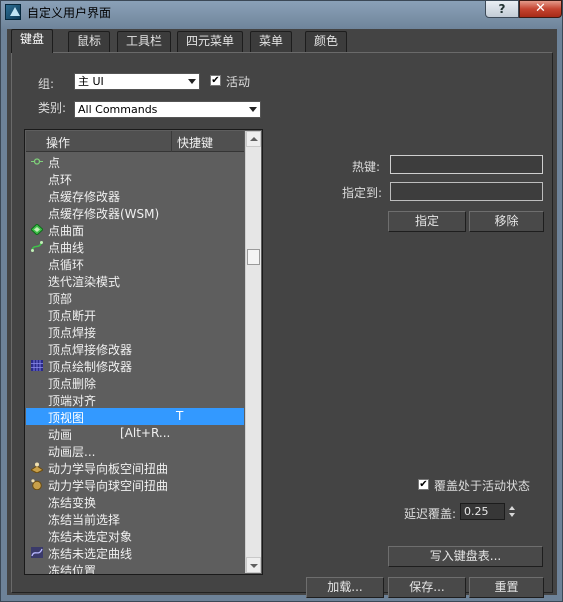  What do you see at coordinates (210, 41) in the screenshot?
I see `tab-quad-menus: 四元菜单` at bounding box center [210, 41].